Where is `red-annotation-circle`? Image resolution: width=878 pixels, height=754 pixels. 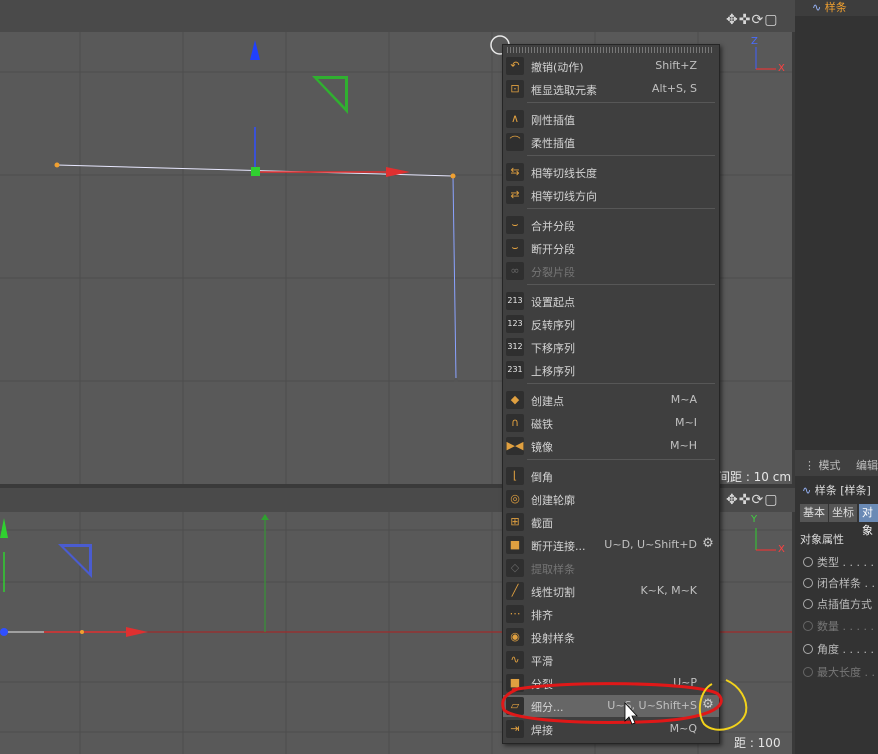
red-annotation-circle is located at coordinates (612, 703).